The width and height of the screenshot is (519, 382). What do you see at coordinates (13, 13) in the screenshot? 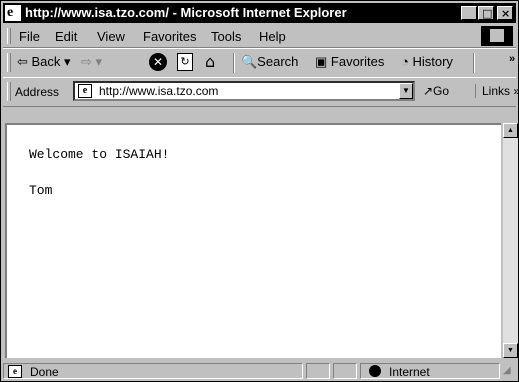
I see `ie-page-icon: e` at bounding box center [13, 13].